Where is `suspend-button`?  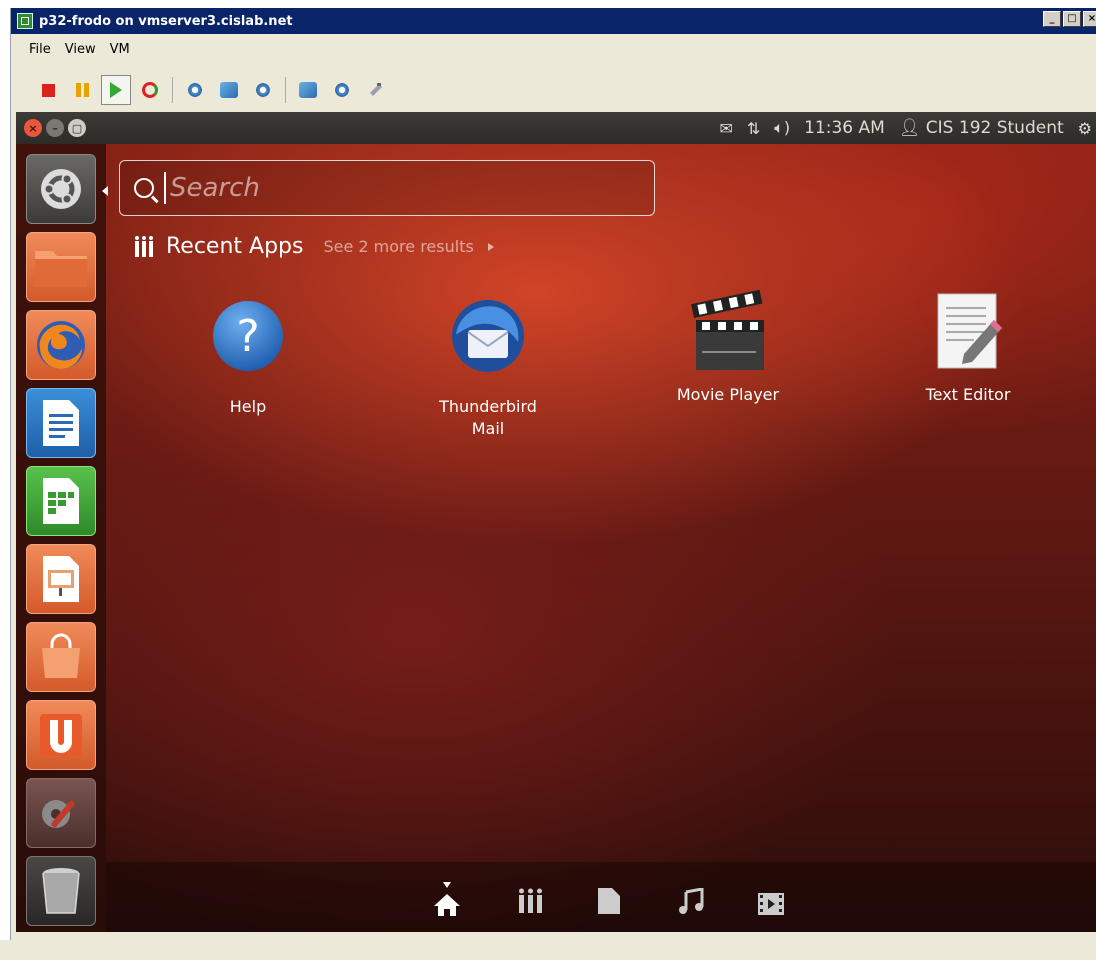
suspend-button is located at coordinates (82, 90).